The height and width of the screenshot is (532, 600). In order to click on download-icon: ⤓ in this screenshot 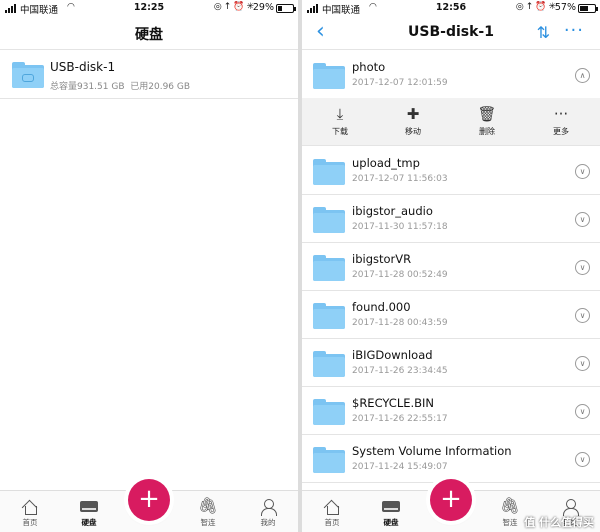, I will do `click(340, 114)`.